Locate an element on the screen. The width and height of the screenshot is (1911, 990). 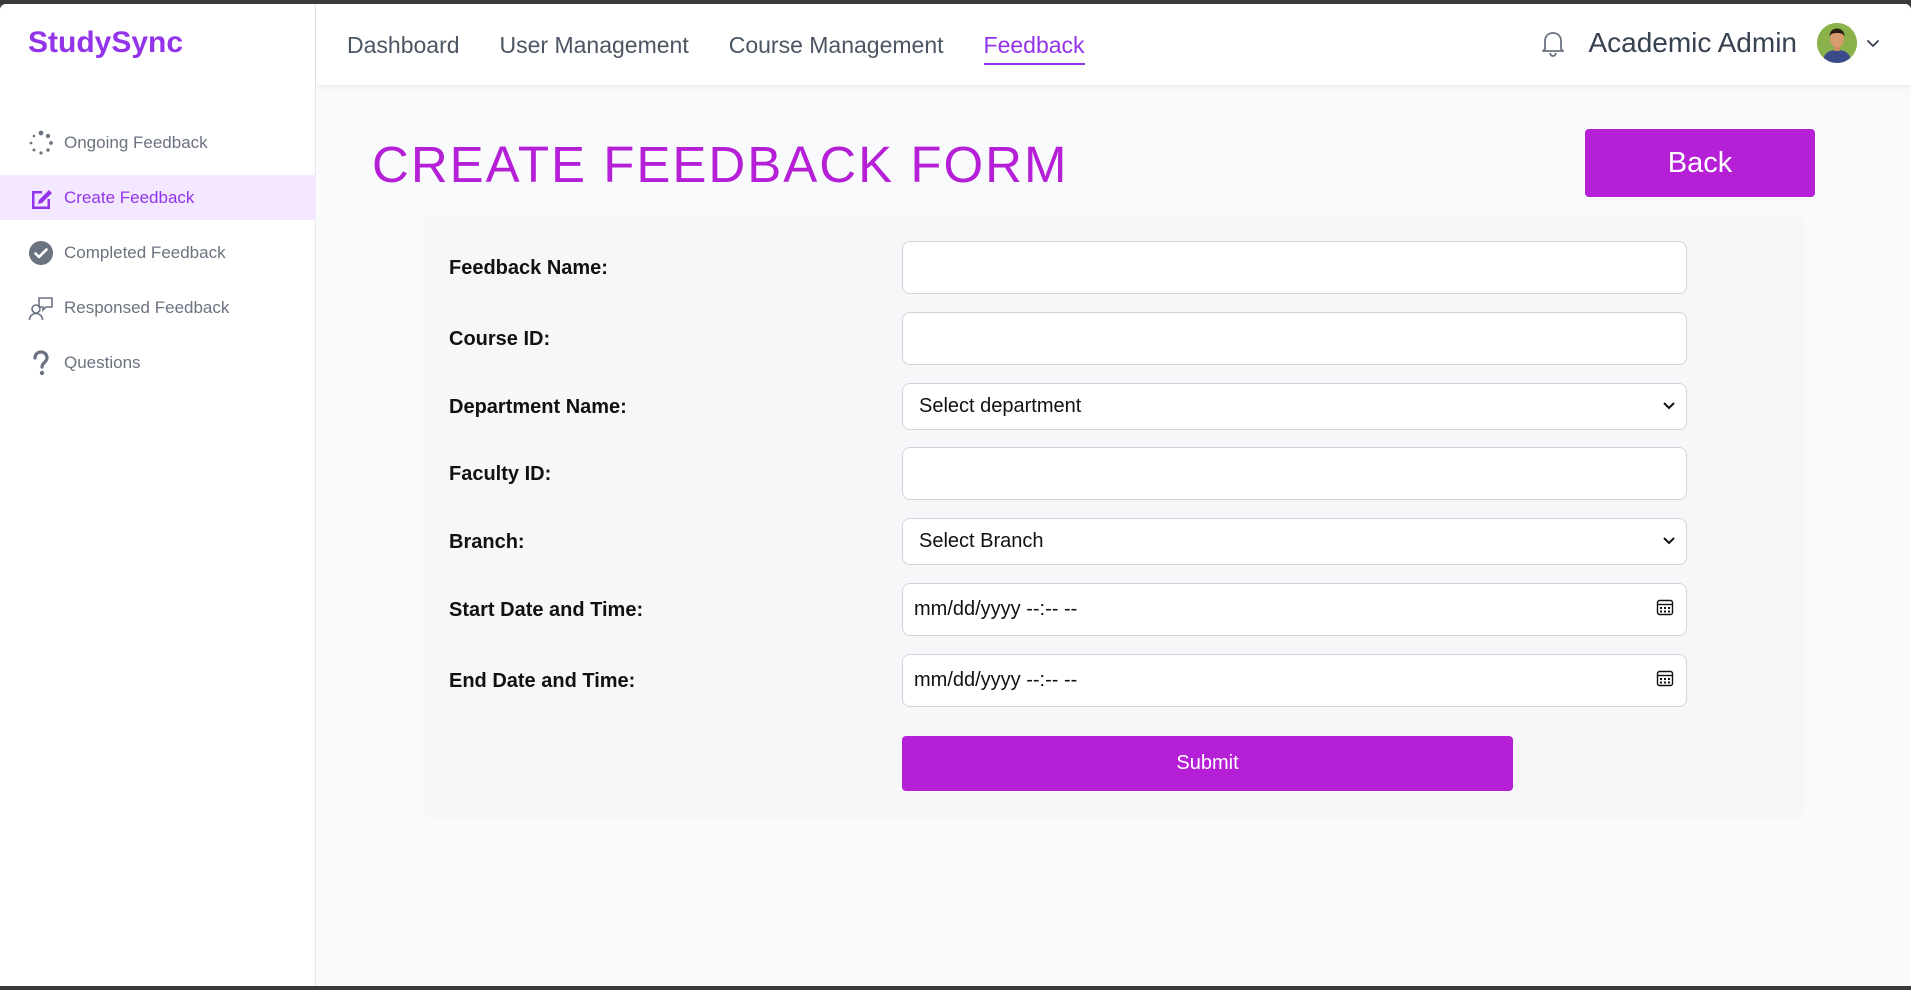
form-row-faculty-id: Faculty ID: is located at coordinates (1115, 473).